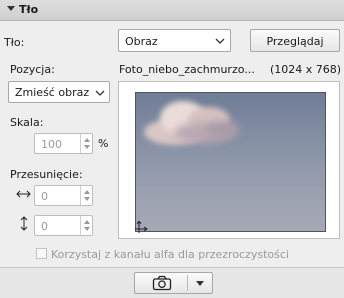  What do you see at coordinates (14, 42) in the screenshot?
I see `background-label: Tło:` at bounding box center [14, 42].